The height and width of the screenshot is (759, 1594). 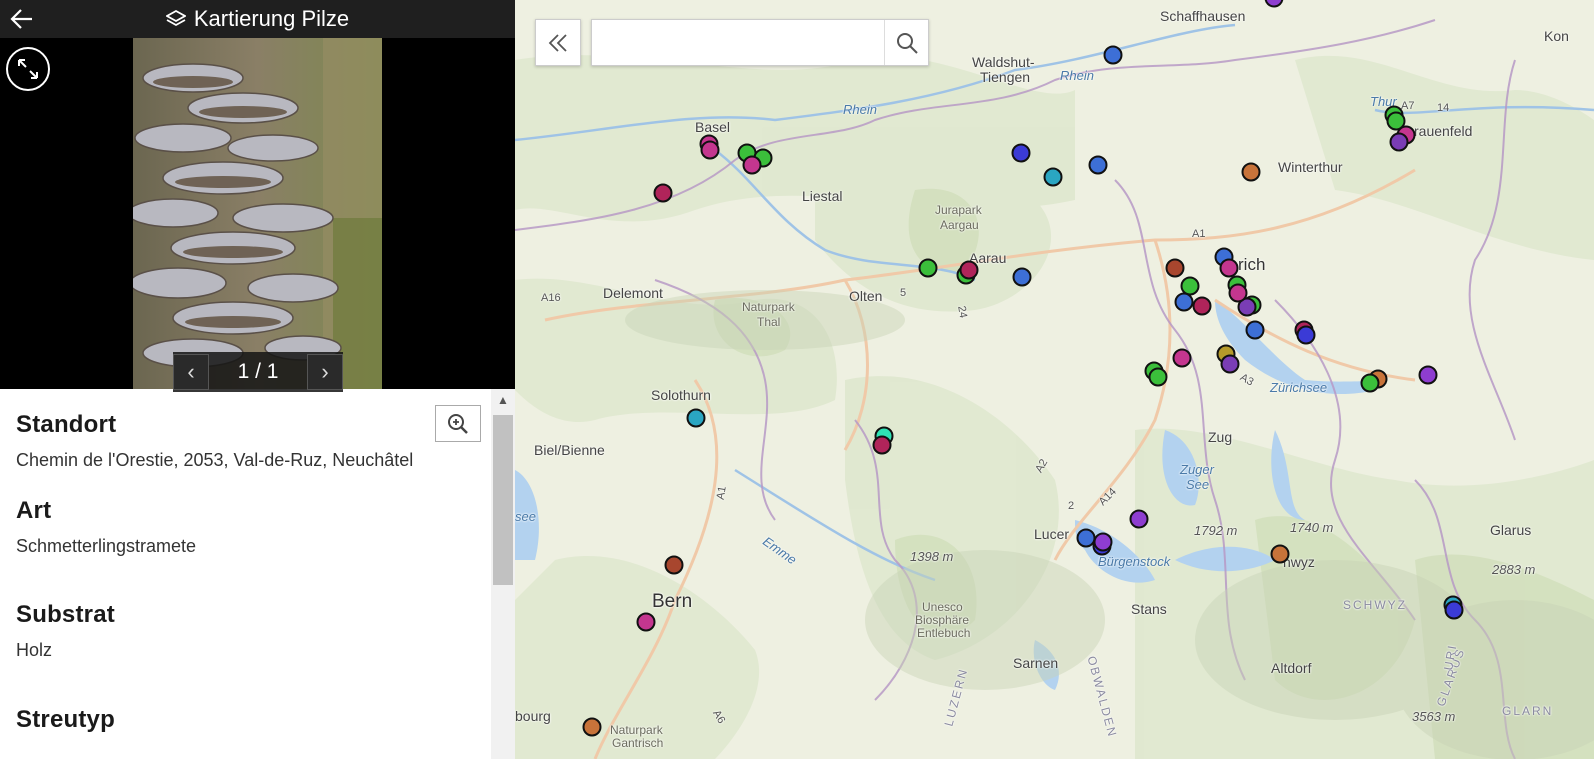 What do you see at coordinates (1434, 716) in the screenshot?
I see `elevation-label-3563: 3563 m` at bounding box center [1434, 716].